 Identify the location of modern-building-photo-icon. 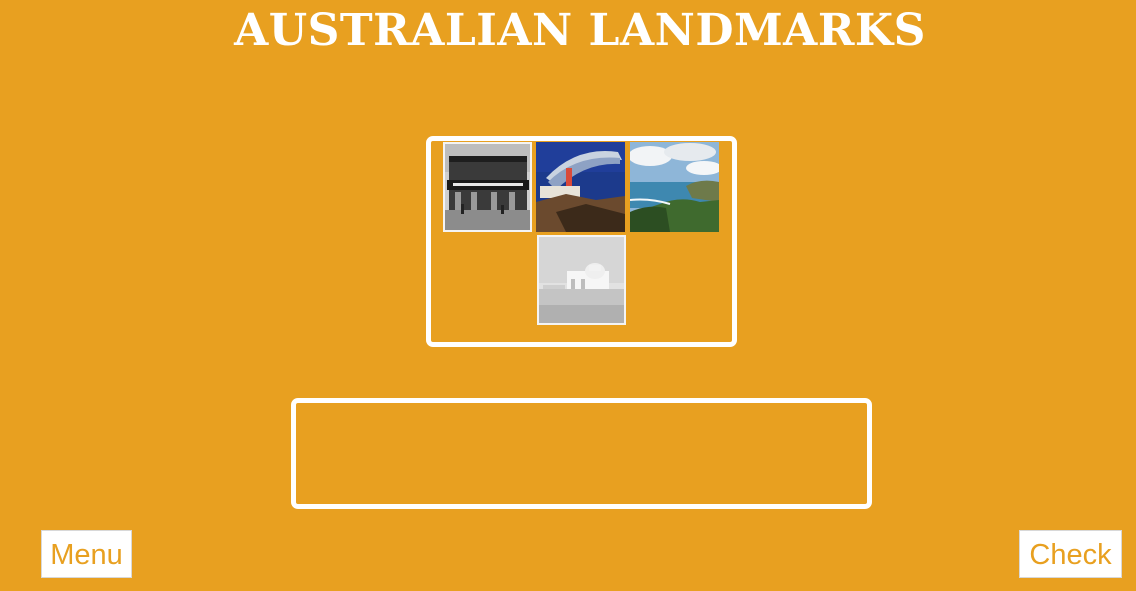
(580, 187).